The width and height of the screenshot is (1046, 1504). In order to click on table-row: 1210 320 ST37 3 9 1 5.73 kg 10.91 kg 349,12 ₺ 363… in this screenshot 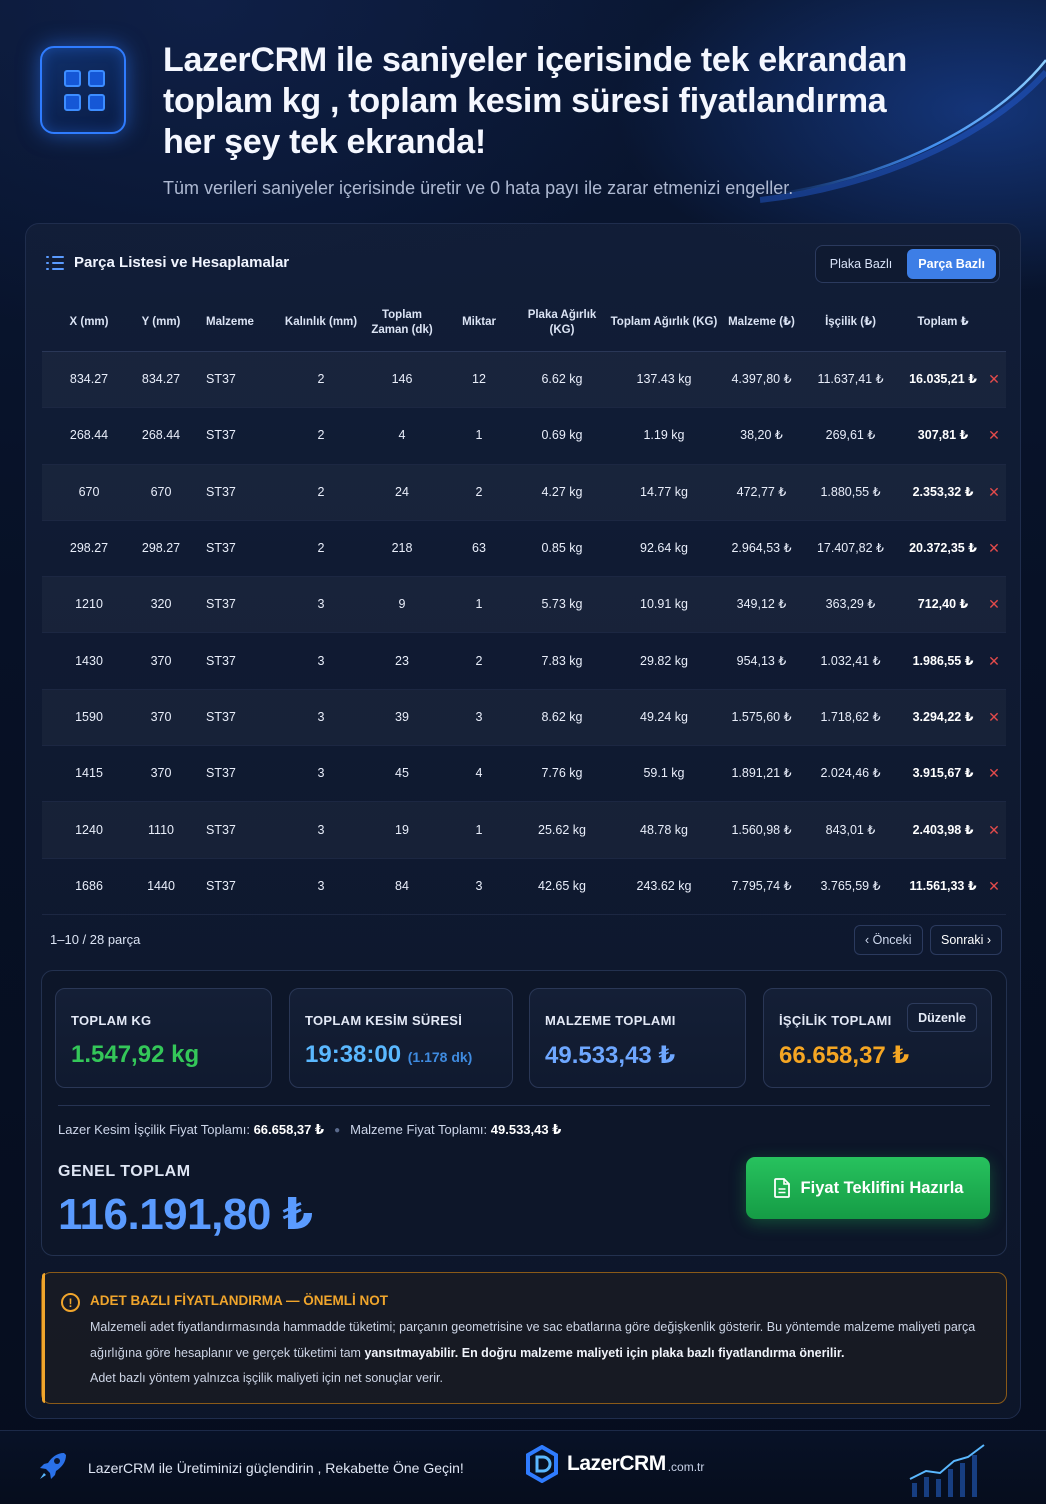, I will do `click(524, 605)`.